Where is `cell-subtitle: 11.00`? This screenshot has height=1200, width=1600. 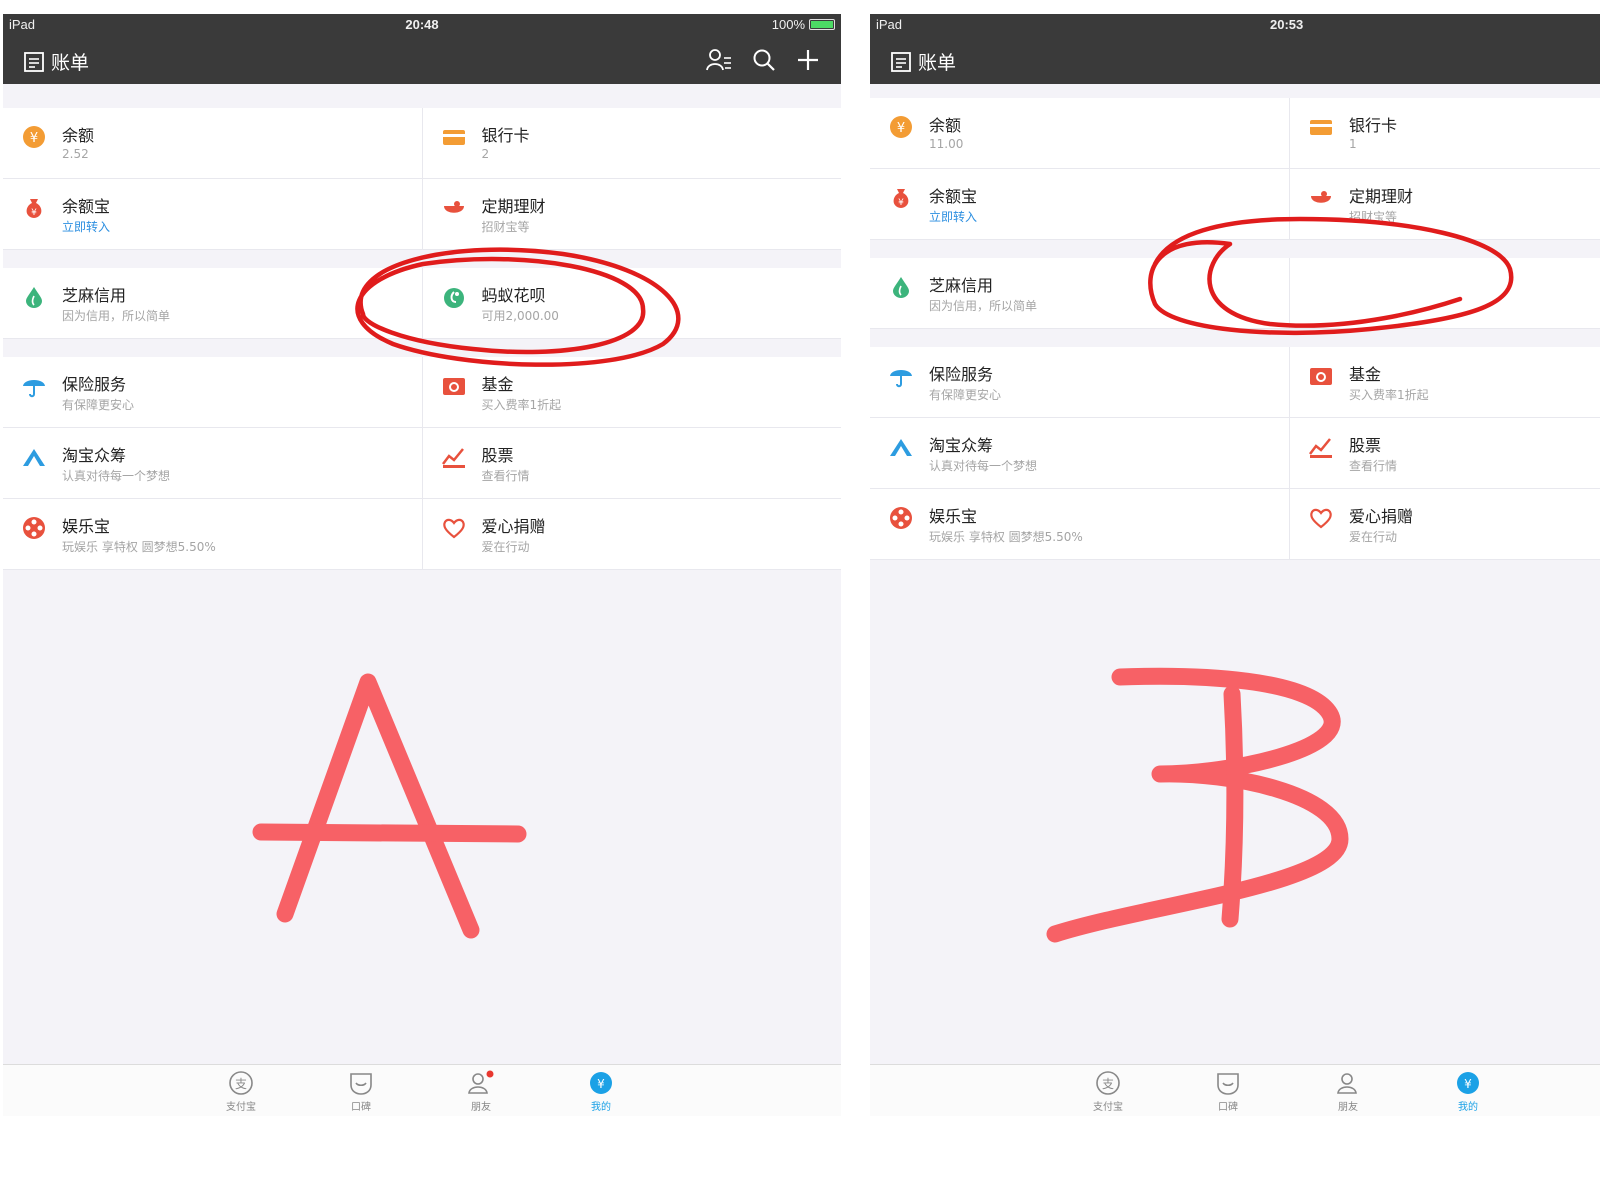
cell-subtitle: 11.00 is located at coordinates (946, 144).